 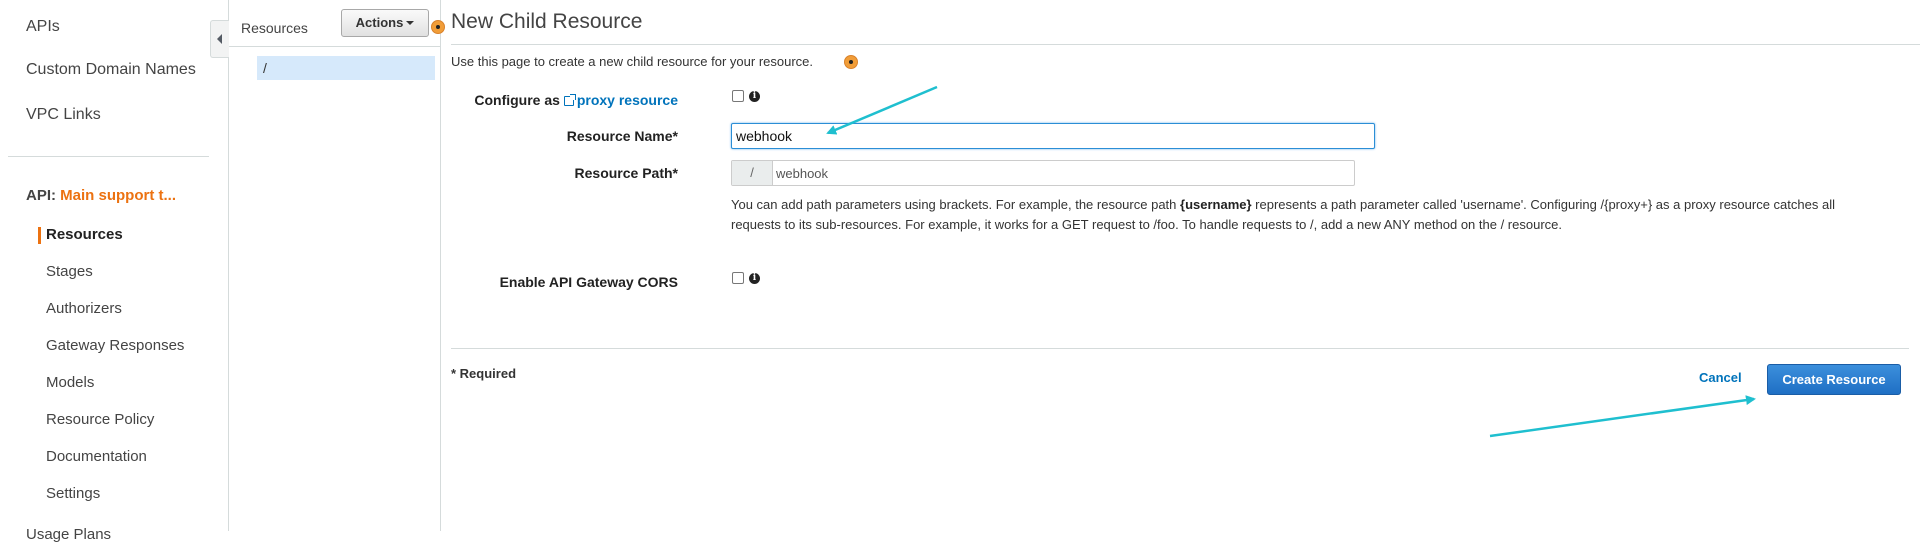 I want to click on nav-item-authorizers: Authorizers, so click(x=84, y=308).